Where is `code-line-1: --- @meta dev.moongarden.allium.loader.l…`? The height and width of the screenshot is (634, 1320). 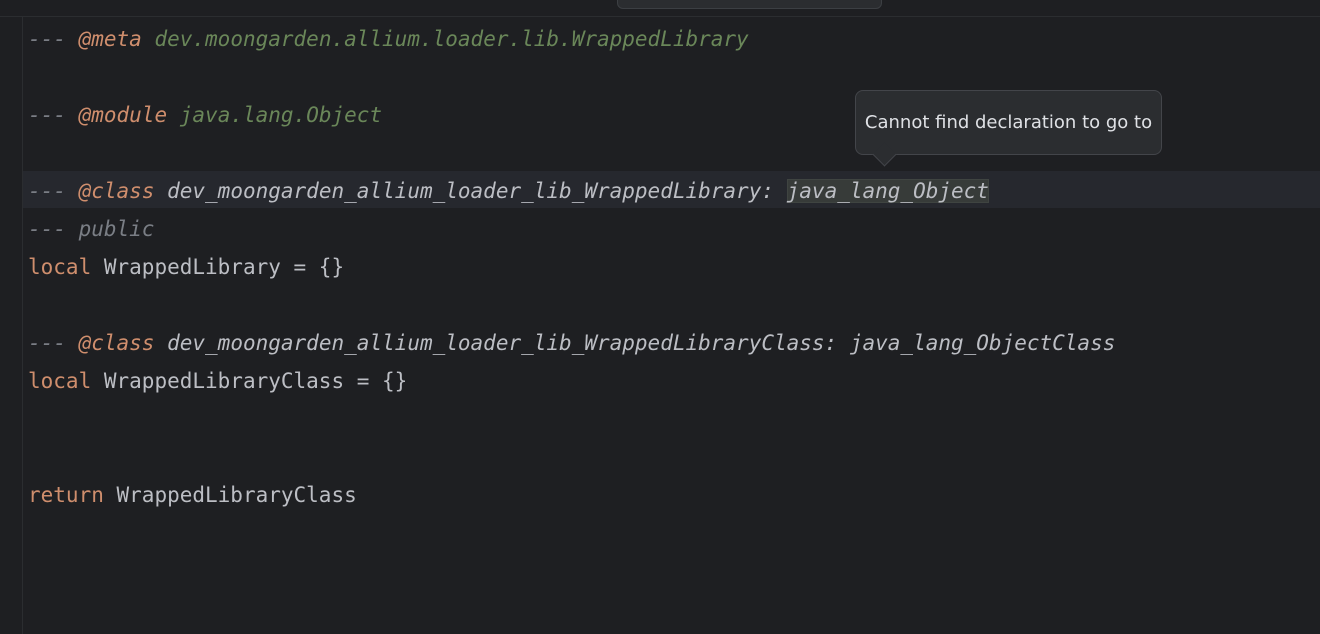 code-line-1: --- @meta dev.moongarden.allium.loader.l… is located at coordinates (388, 39).